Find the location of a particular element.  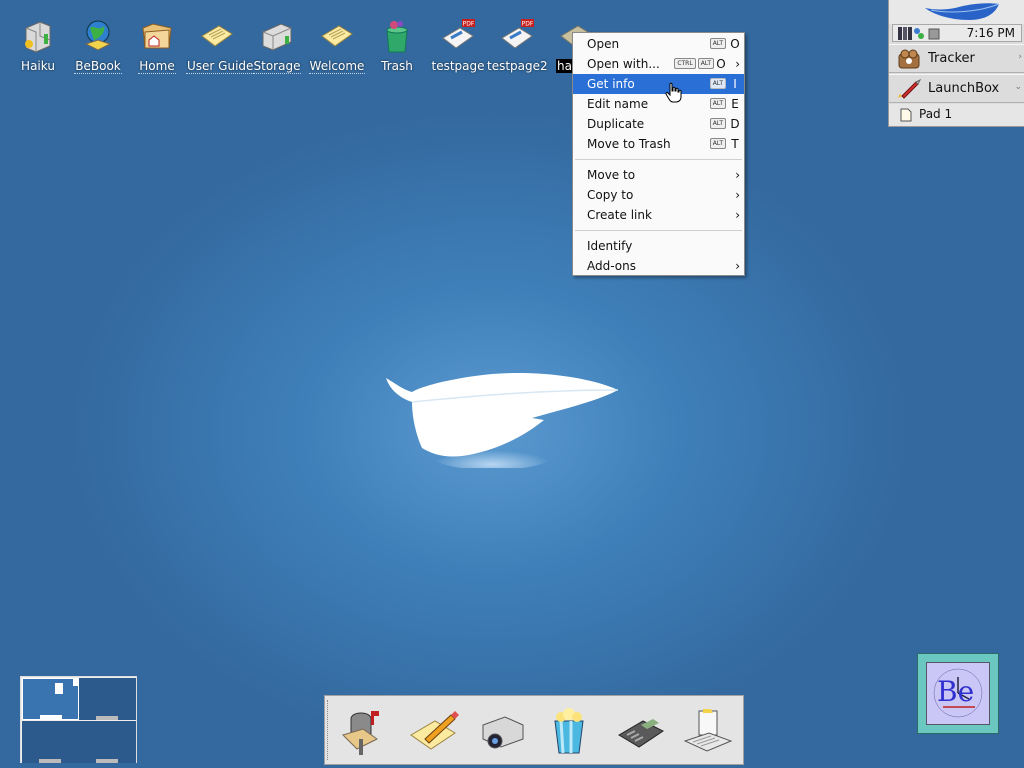

computer-folder-icon is located at coordinates (708, 730).